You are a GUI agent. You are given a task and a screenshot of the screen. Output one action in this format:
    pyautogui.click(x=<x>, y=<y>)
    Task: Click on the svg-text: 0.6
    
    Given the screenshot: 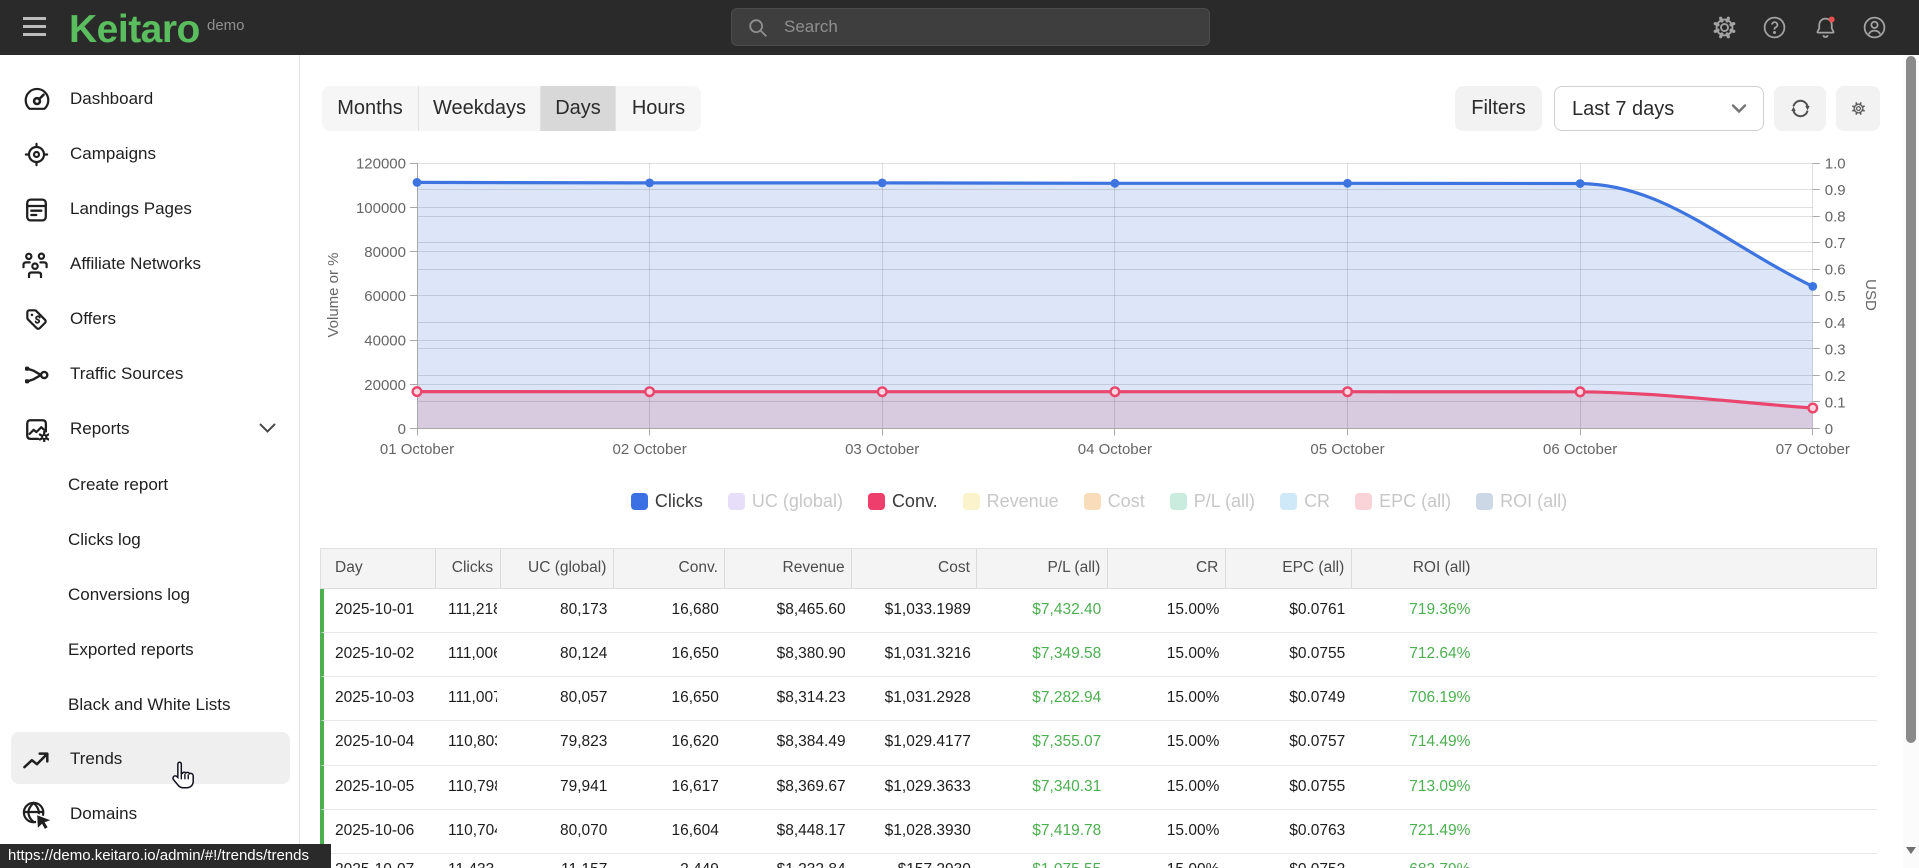 What is the action you would take?
    pyautogui.click(x=1835, y=270)
    